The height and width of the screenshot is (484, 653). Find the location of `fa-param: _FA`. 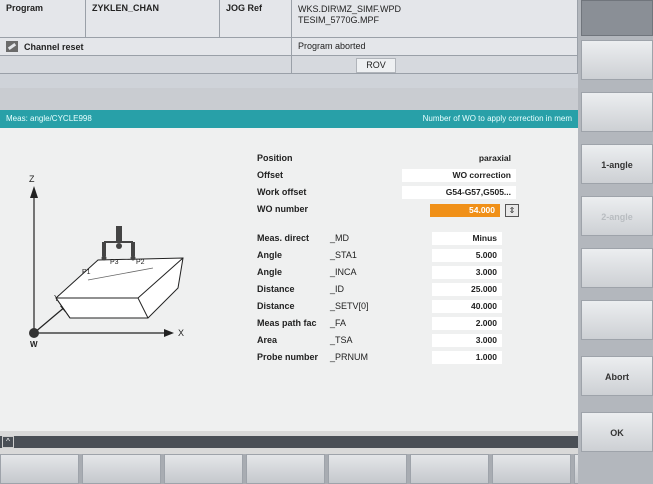

fa-param: _FA is located at coordinates (338, 323).